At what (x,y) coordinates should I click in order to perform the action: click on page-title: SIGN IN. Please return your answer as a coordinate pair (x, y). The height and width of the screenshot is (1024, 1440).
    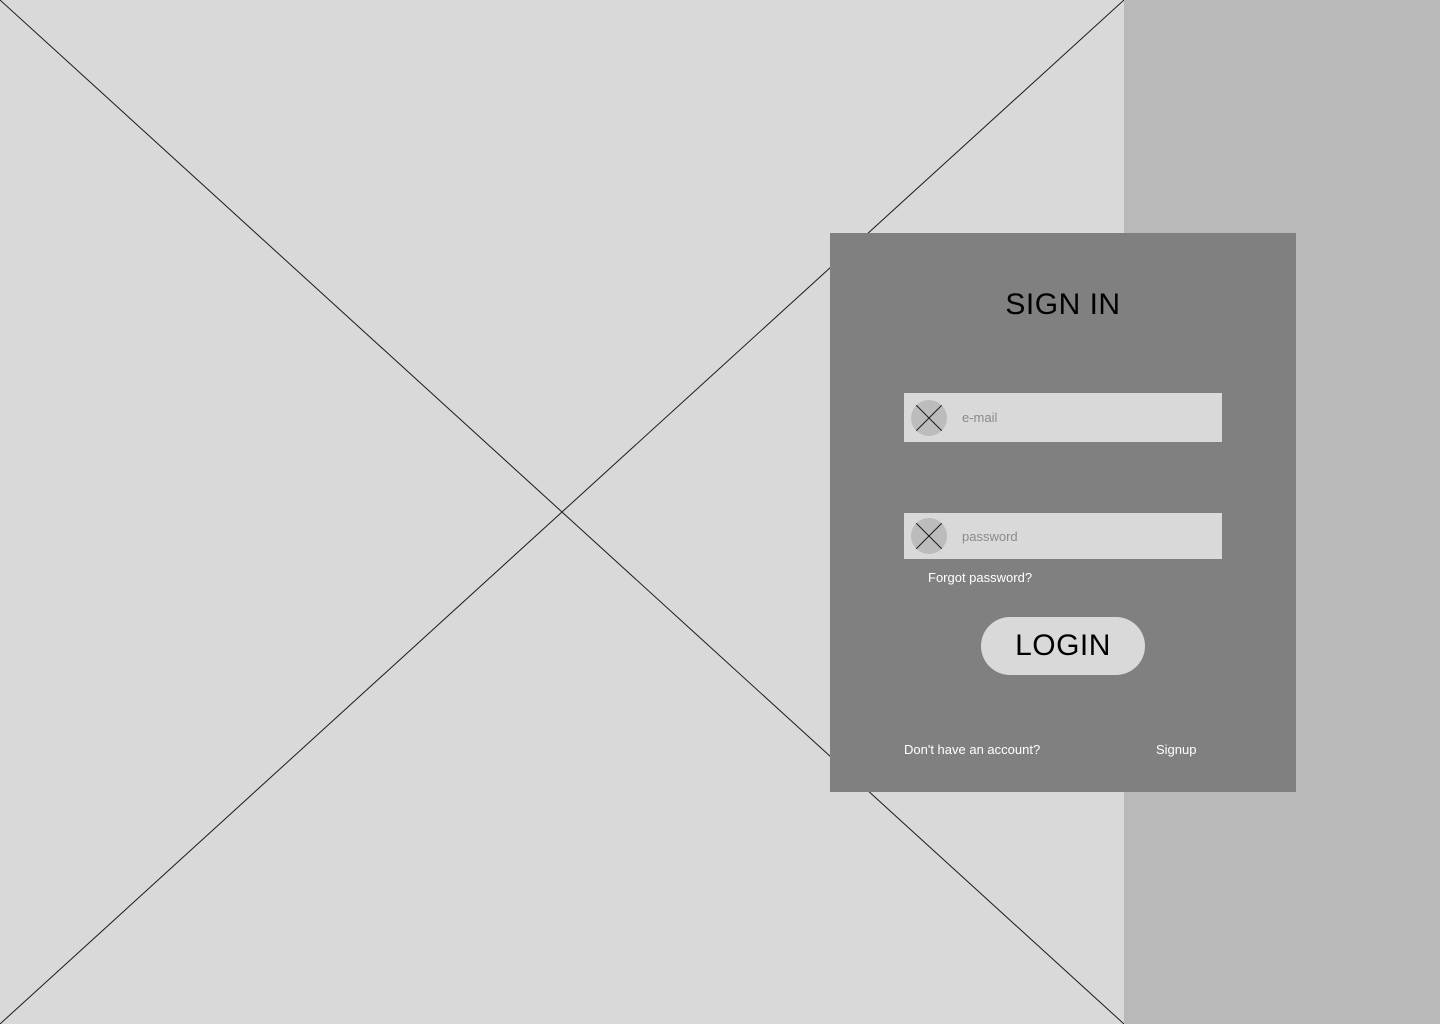
    Looking at the image, I should click on (1063, 304).